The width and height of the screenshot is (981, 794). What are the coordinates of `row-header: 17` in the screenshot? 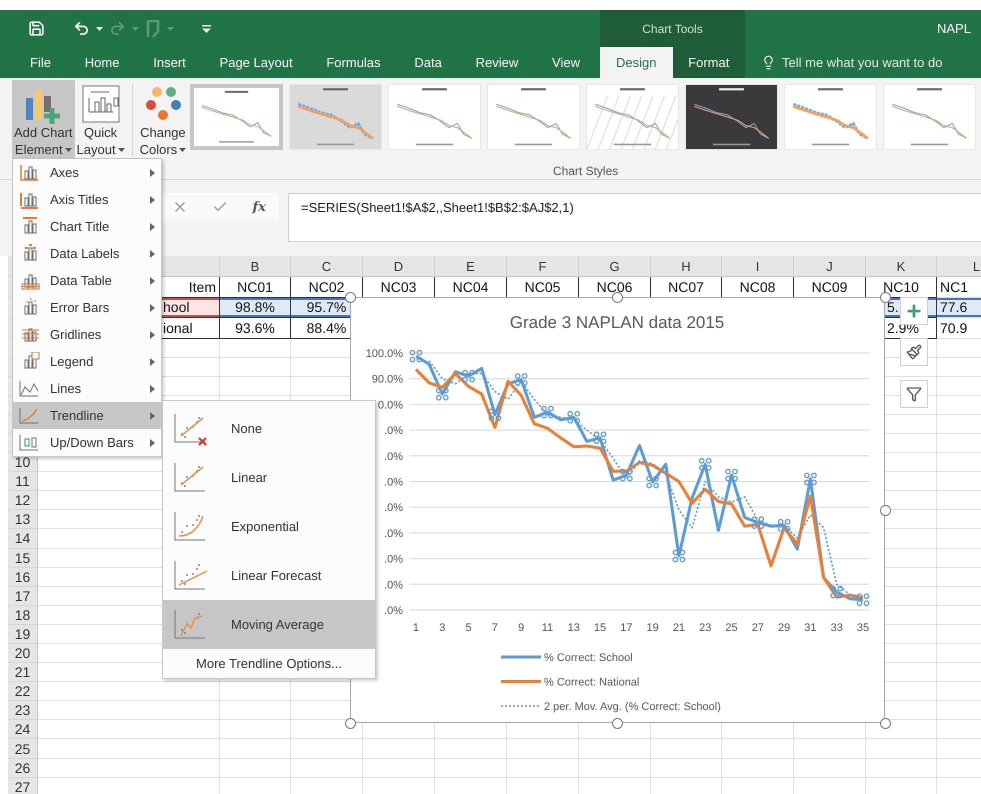 It's located at (23, 596).